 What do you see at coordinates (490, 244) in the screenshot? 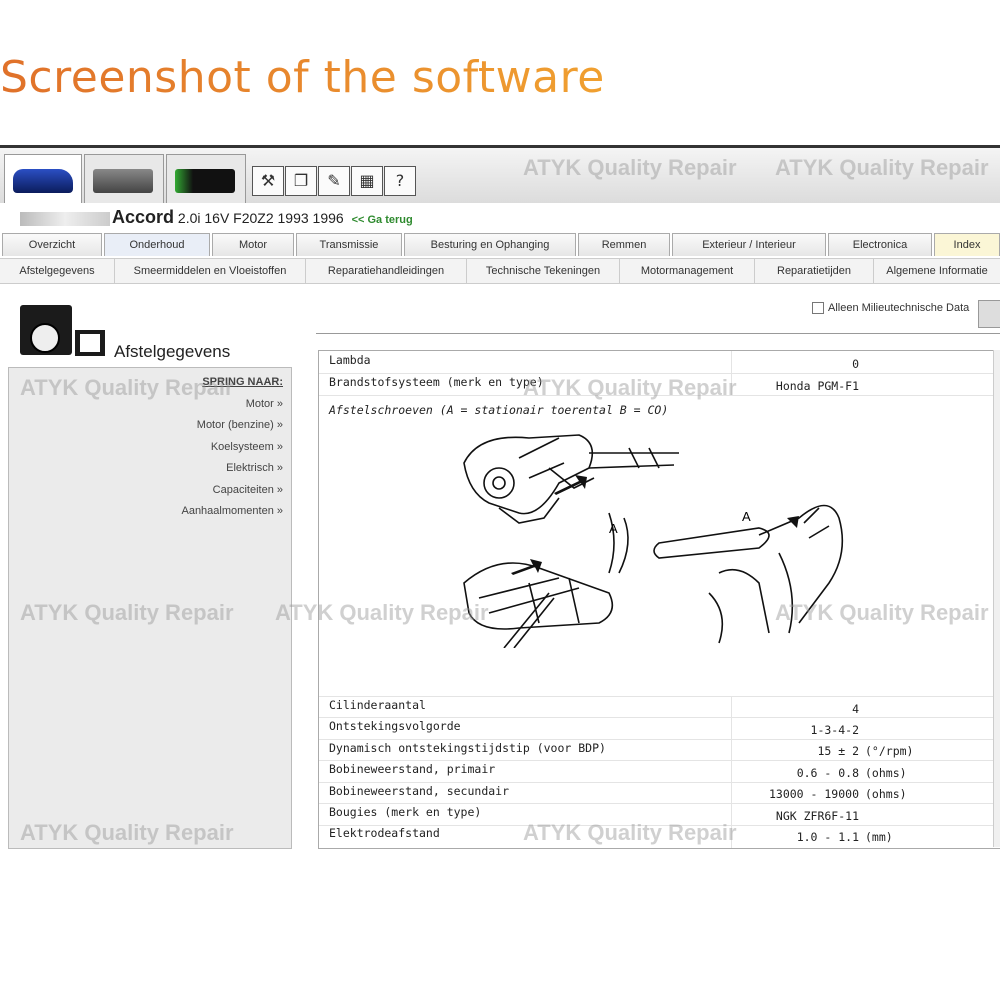
I see `tab-besturing: Besturing en Ophanging` at bounding box center [490, 244].